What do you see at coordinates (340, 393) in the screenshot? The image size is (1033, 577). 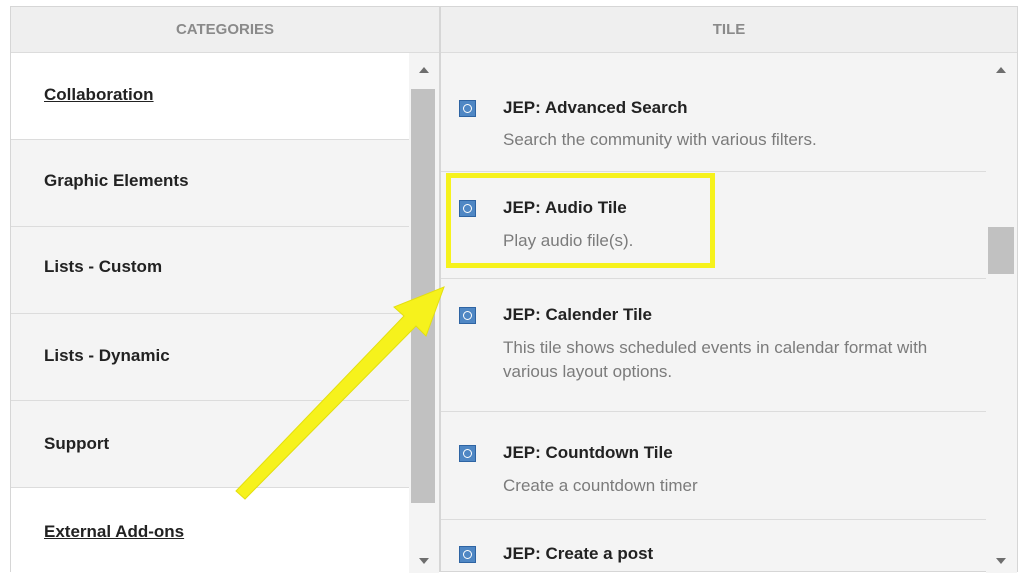 I see `annotation-arrow` at bounding box center [340, 393].